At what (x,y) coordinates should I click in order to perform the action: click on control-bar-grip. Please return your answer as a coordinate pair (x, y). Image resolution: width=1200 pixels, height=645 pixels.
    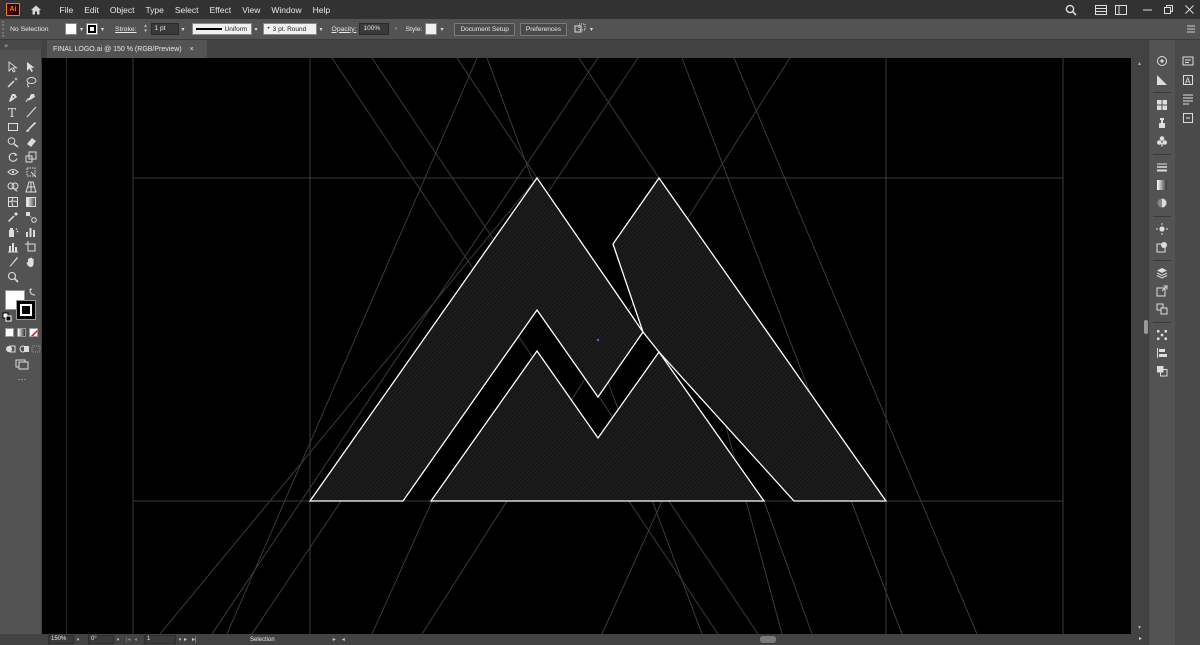
    Looking at the image, I should click on (4, 29).